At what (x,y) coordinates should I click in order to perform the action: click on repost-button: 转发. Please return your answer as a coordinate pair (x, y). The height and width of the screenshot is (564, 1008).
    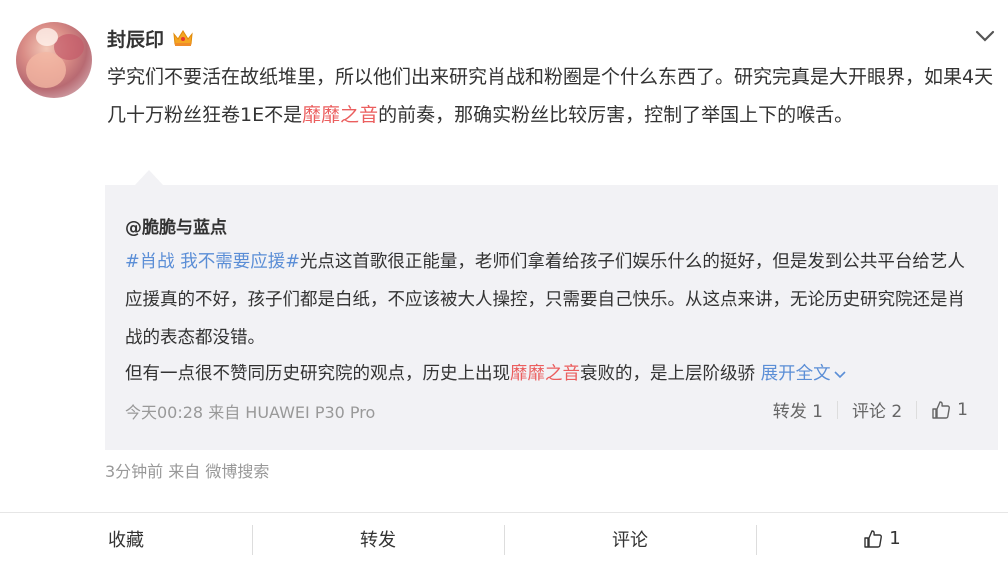
    Looking at the image, I should click on (378, 538).